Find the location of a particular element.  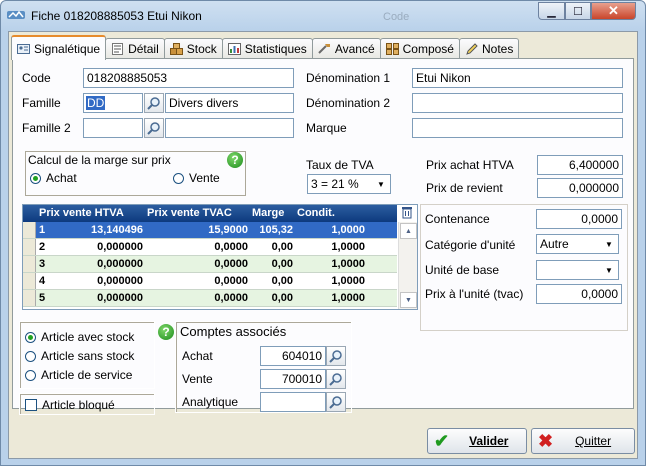

famille-code-field: DD is located at coordinates (113, 103).